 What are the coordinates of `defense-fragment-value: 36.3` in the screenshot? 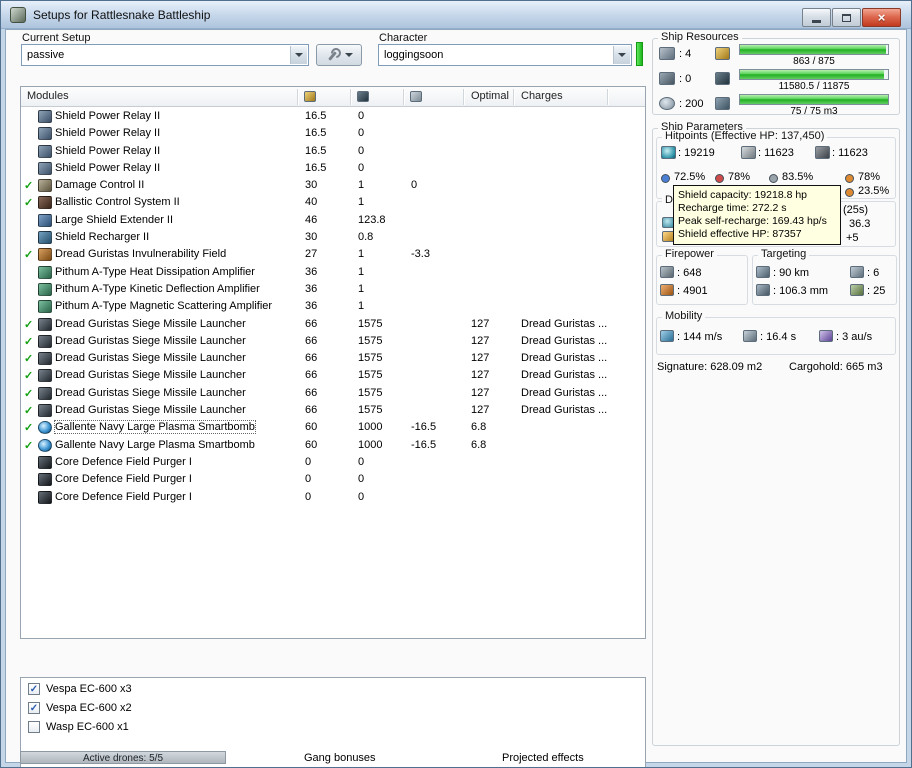 It's located at (860, 224).